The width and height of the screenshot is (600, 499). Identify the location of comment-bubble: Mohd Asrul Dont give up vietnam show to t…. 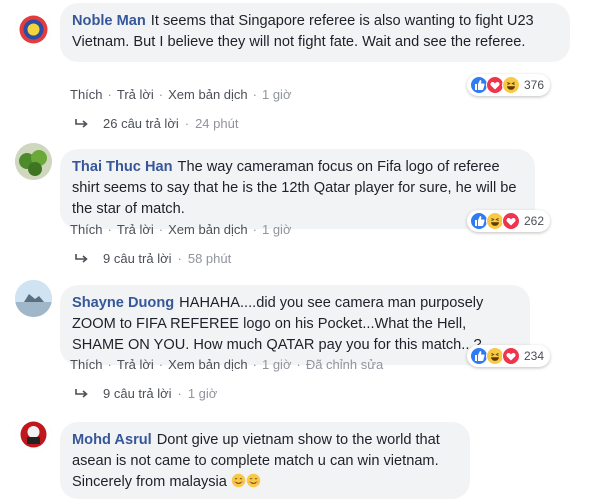
(265, 460).